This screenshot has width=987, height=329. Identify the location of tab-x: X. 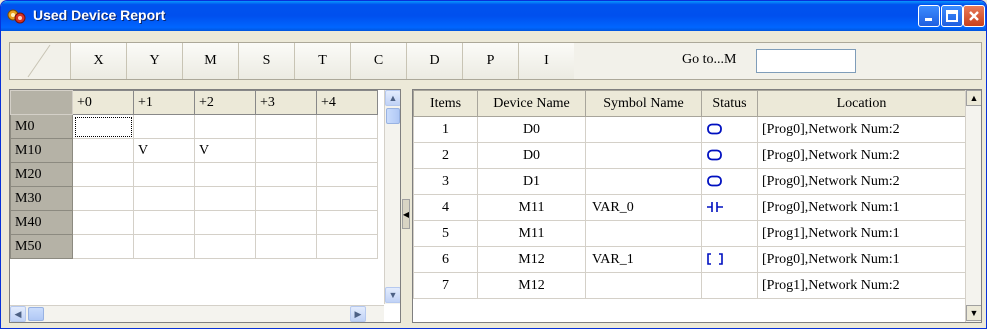
(98, 61).